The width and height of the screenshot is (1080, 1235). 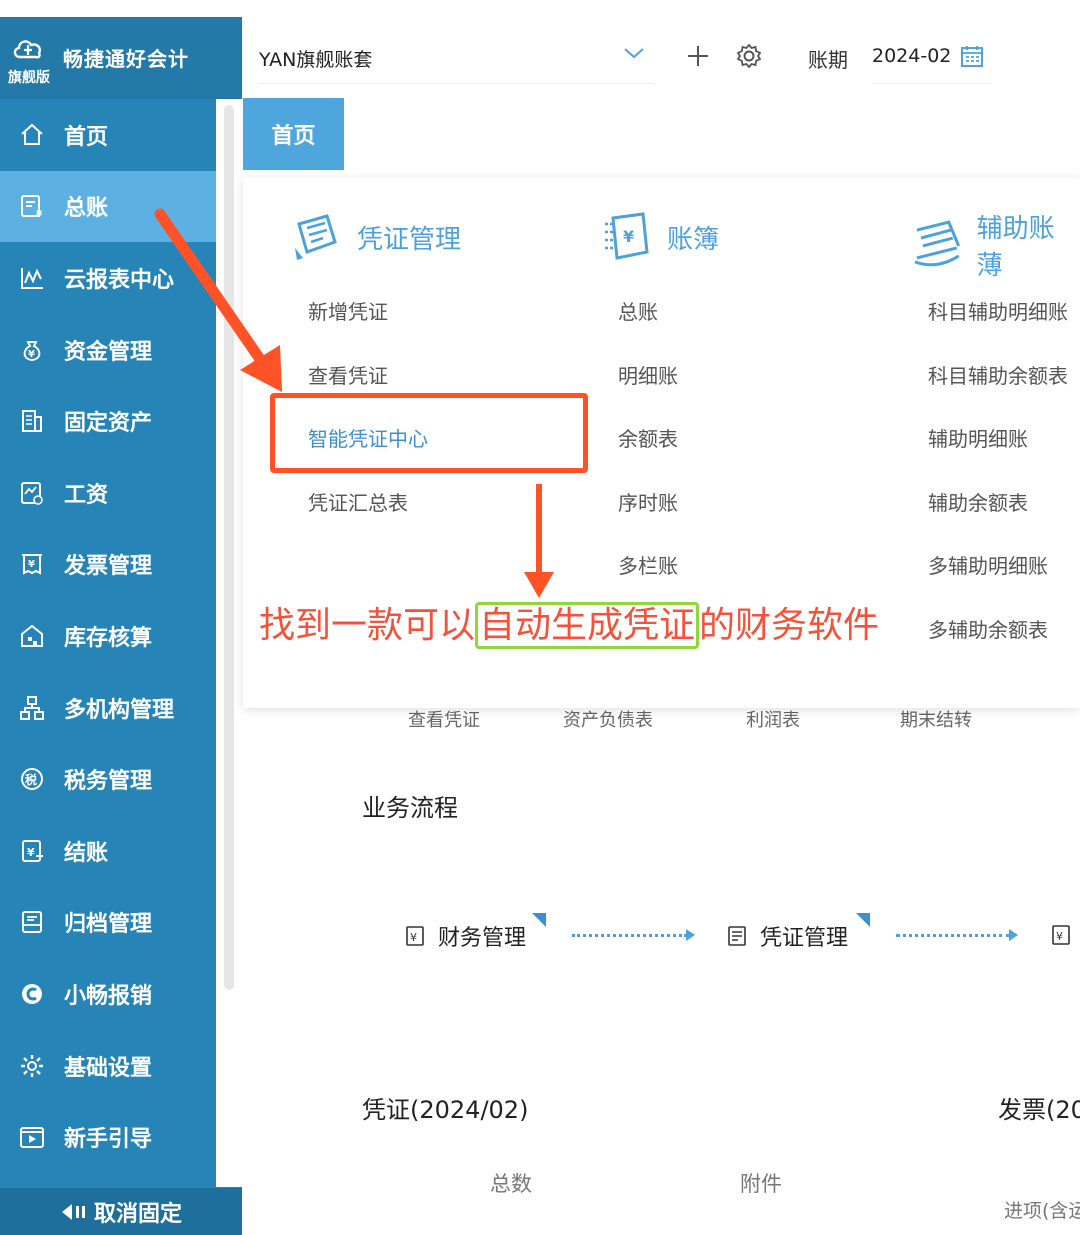 I want to click on sidebar-item-funds: ¥ 资金管理, so click(x=108, y=350).